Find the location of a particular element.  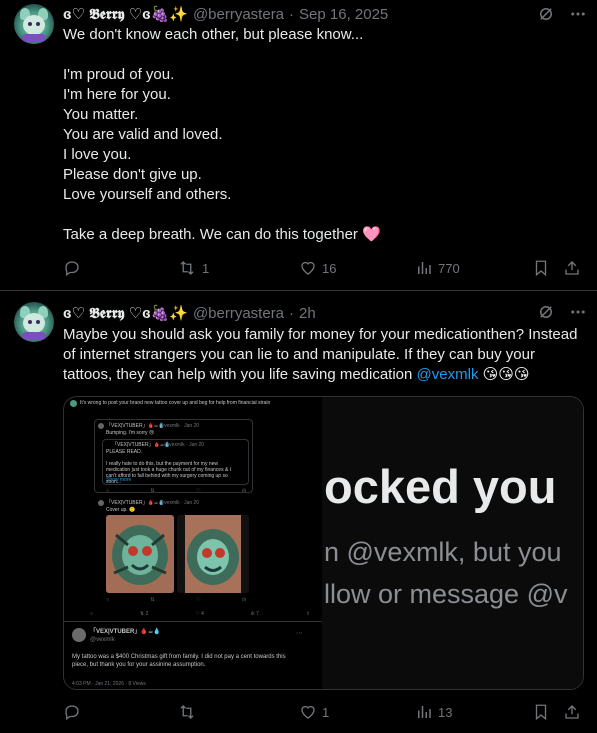

mention-link: @vexmlk is located at coordinates (448, 374).